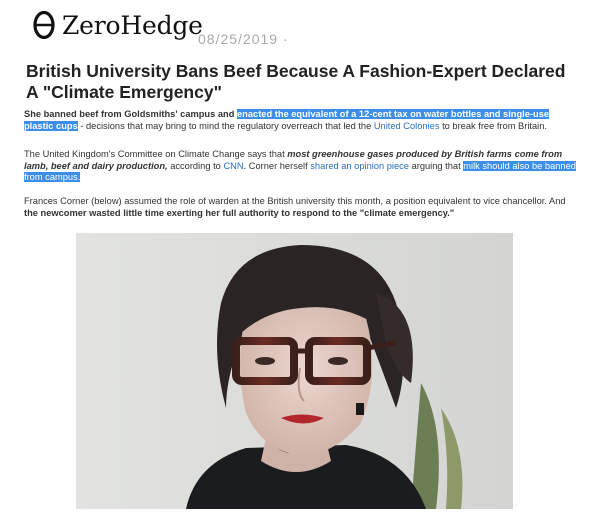  I want to click on p2-text-2: according to, so click(195, 165).